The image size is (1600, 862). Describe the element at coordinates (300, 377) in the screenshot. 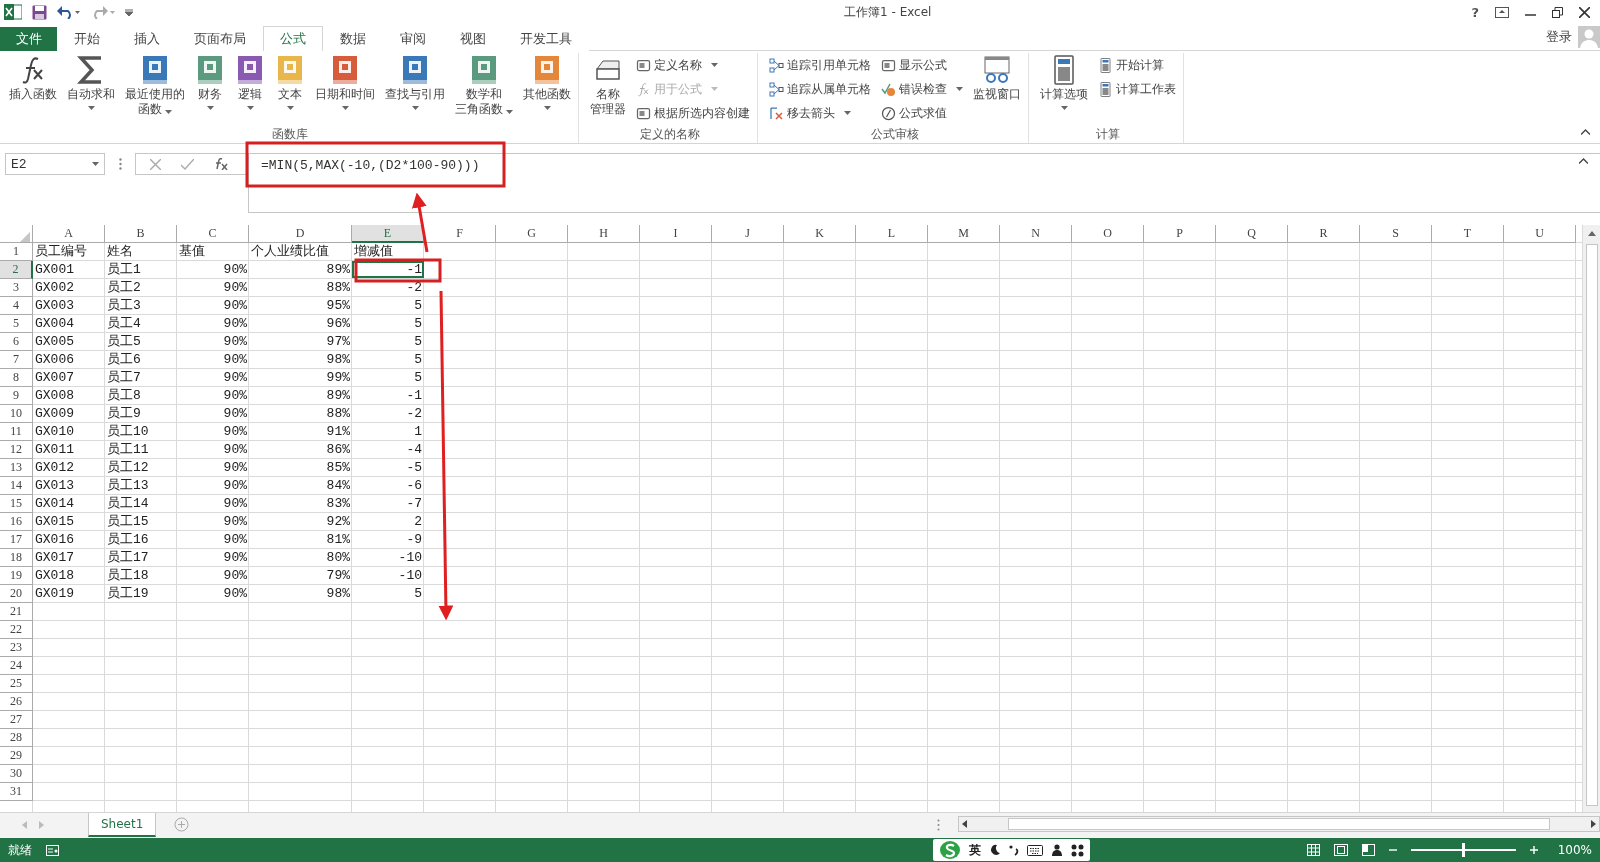

I see `table-cell: 99%` at that location.